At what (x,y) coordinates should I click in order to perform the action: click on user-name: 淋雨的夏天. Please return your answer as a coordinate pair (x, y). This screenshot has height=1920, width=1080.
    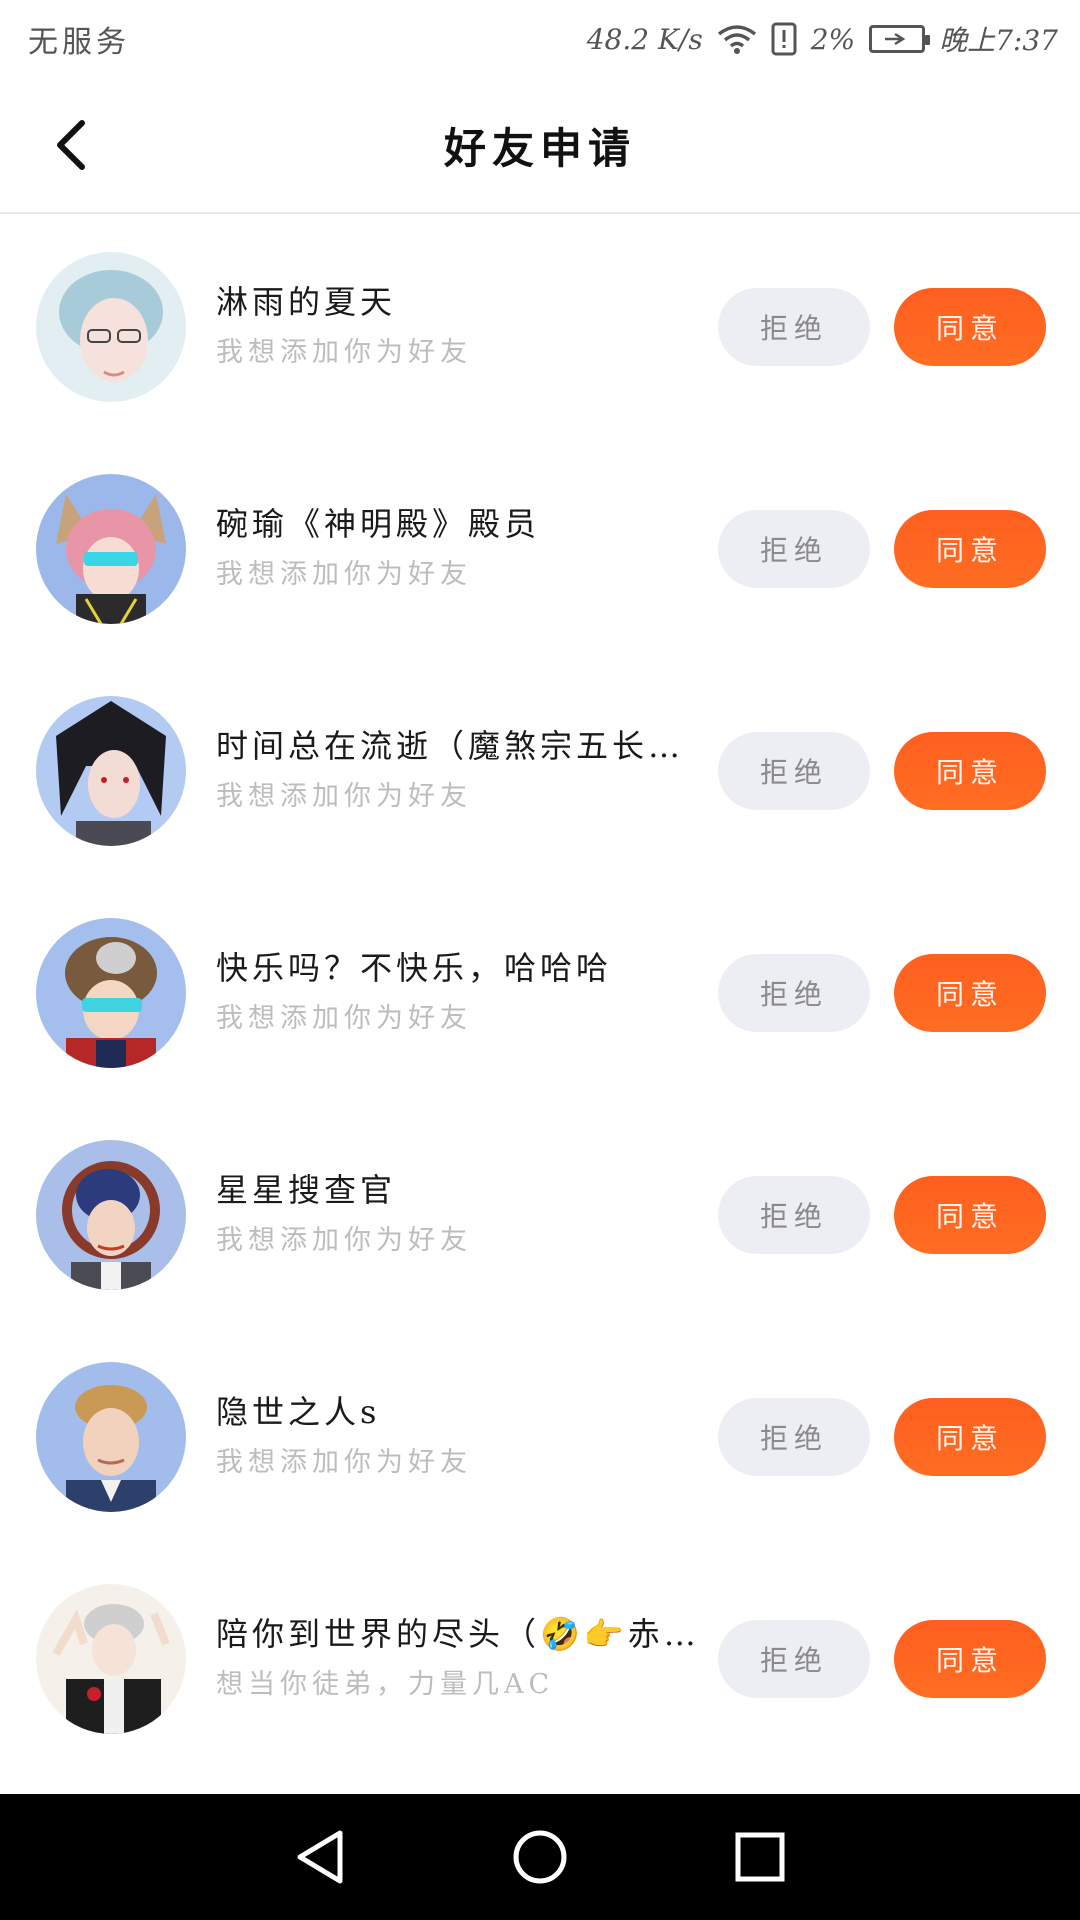
    Looking at the image, I should click on (306, 302).